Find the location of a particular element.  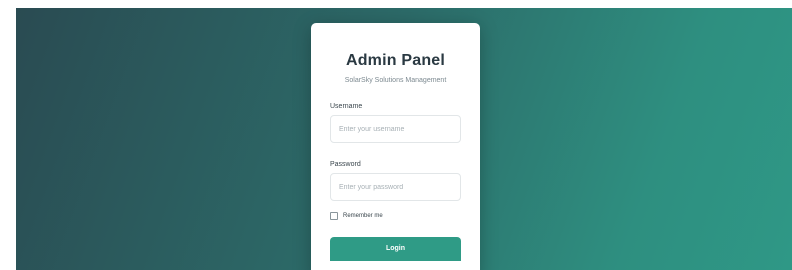

remember-me-row: Remember me is located at coordinates (395, 216).